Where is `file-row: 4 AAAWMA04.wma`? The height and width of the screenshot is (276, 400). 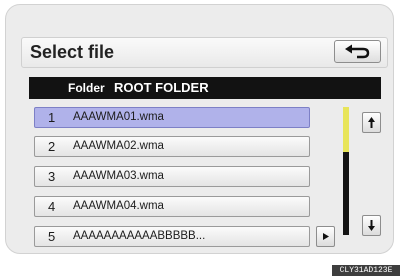 file-row: 4 AAAWMA04.wma is located at coordinates (172, 206).